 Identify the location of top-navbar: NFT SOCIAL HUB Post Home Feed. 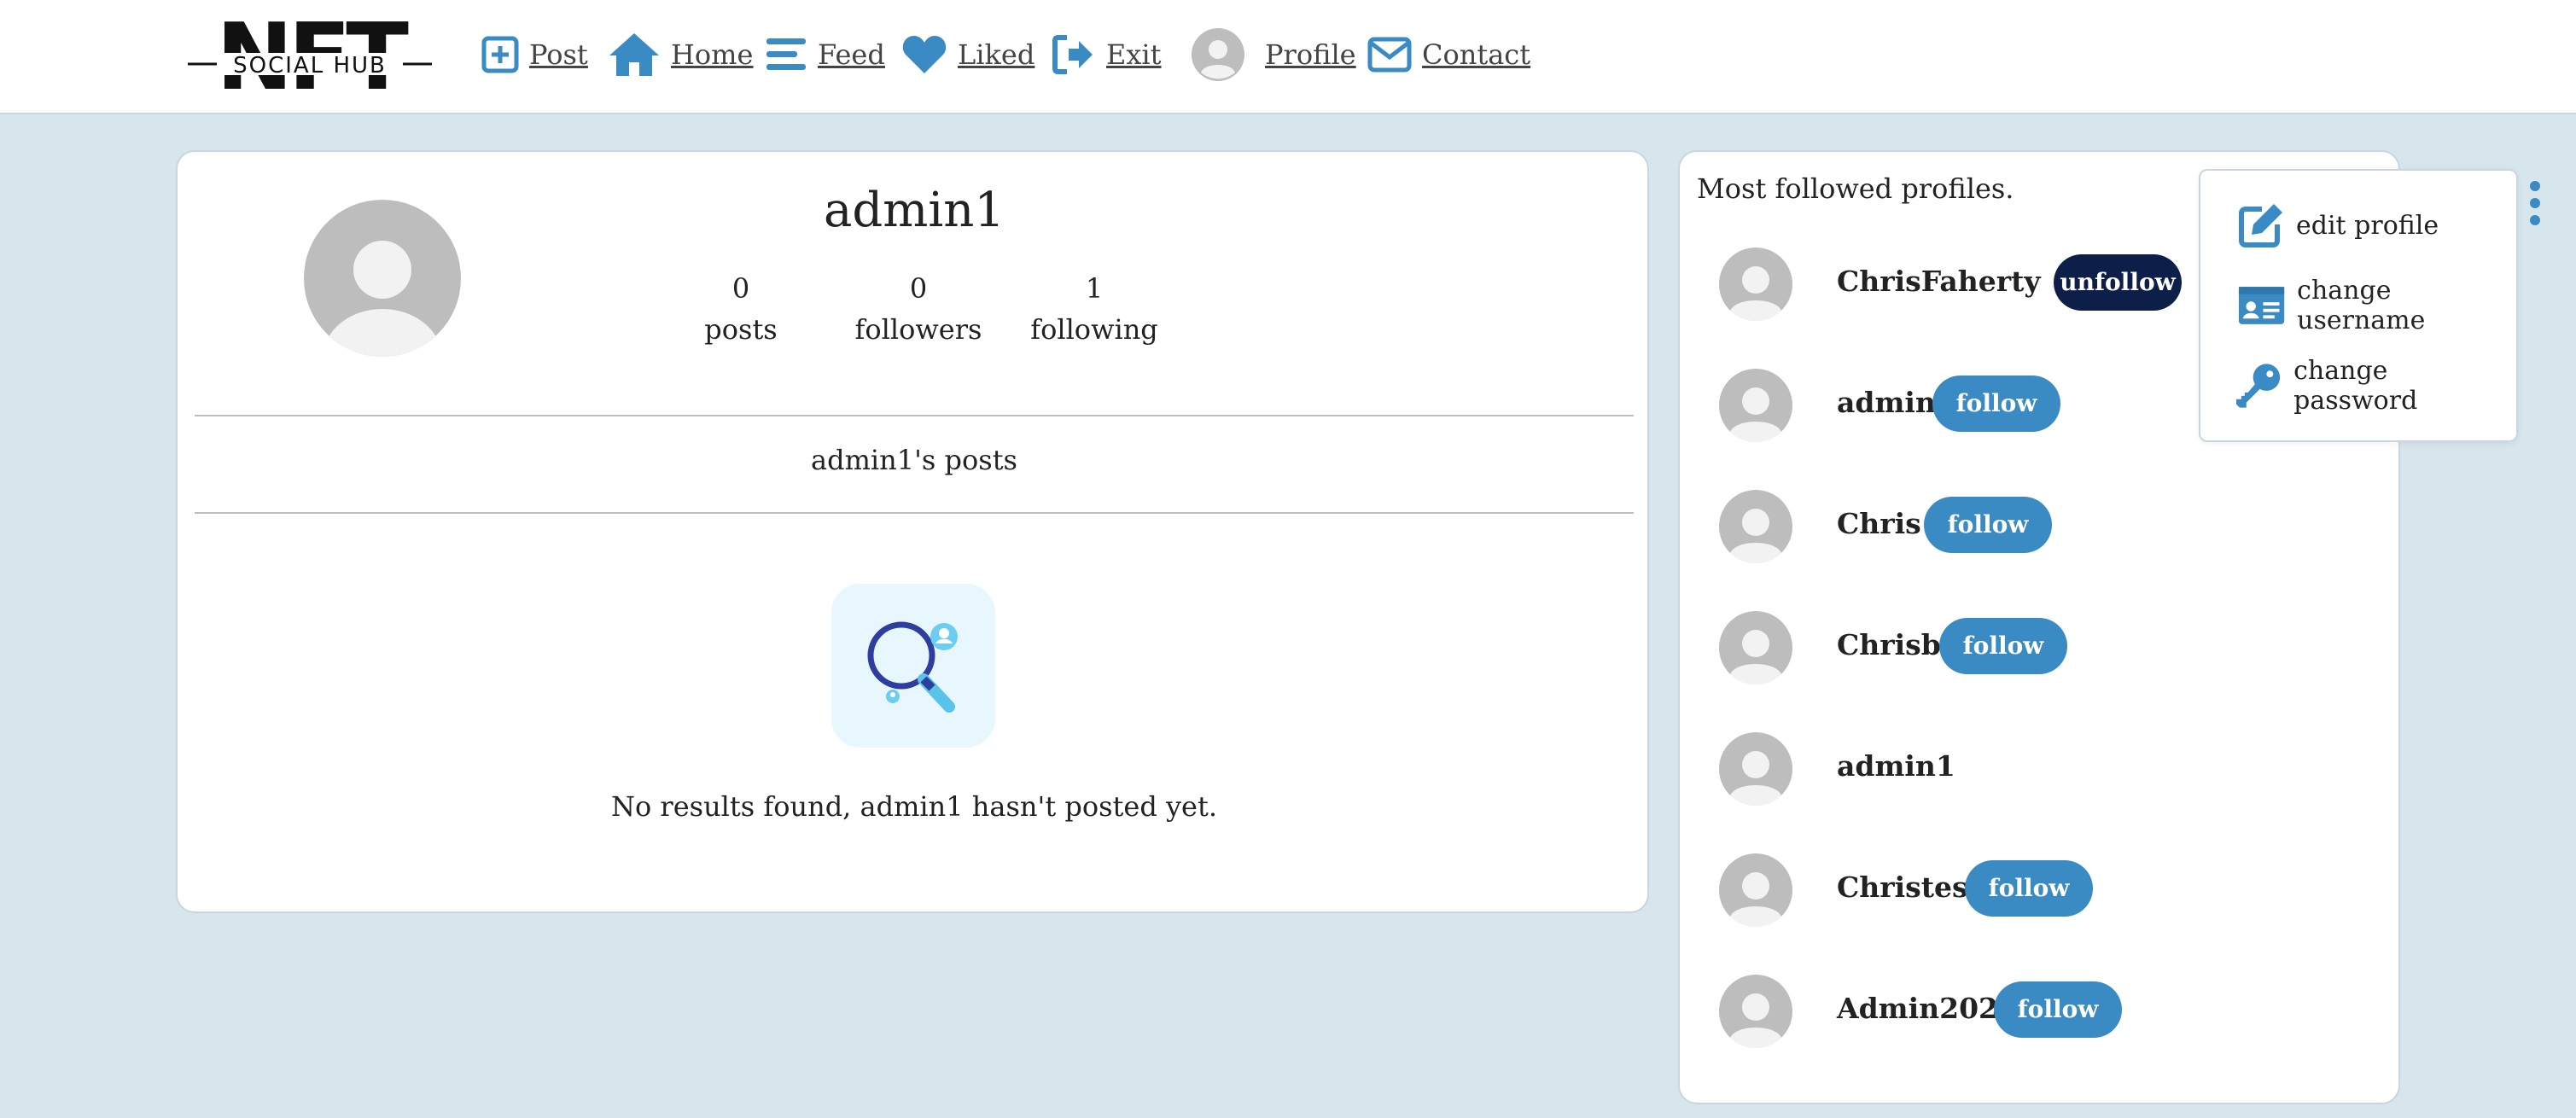
(1288, 57).